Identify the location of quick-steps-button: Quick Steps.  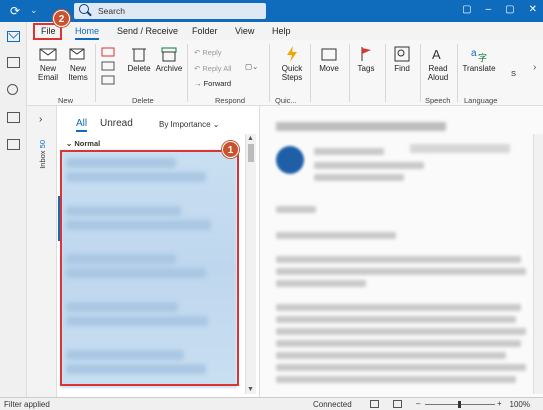
(292, 64).